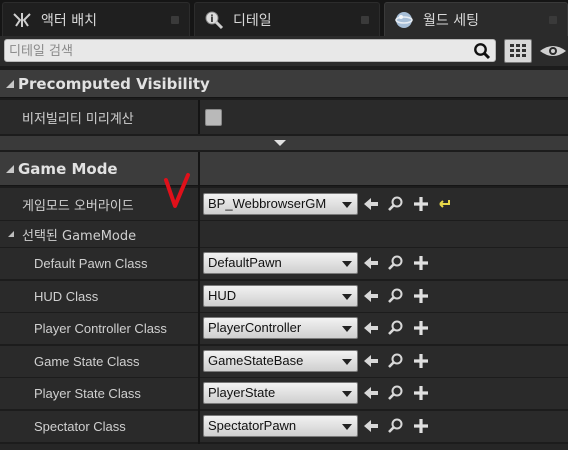  Describe the element at coordinates (252, 20) in the screenshot. I see `tab-label: 디테일` at that location.